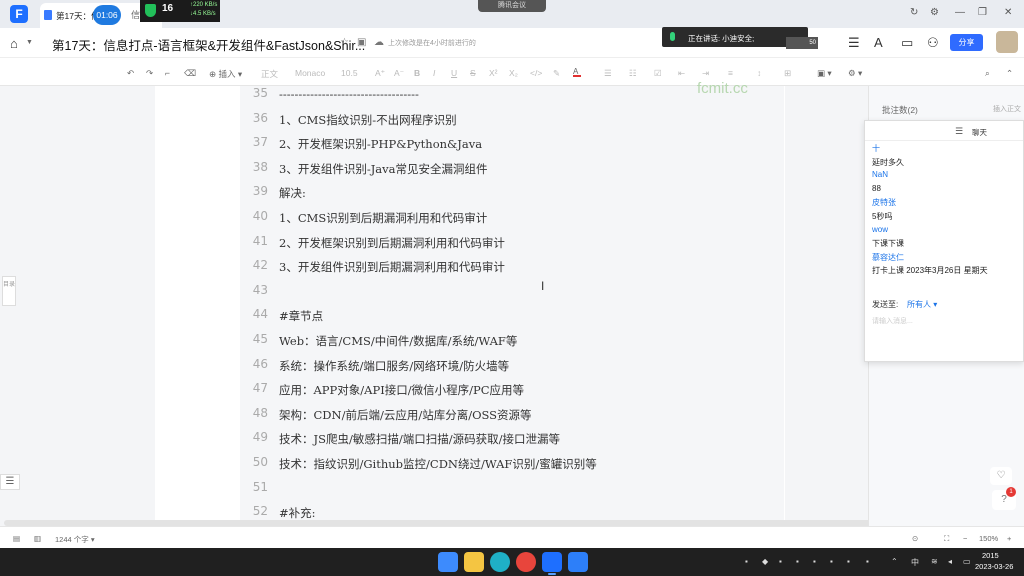 Image resolution: width=1024 pixels, height=576 pixels. I want to click on paragraph-style-select: 正文, so click(269, 74).